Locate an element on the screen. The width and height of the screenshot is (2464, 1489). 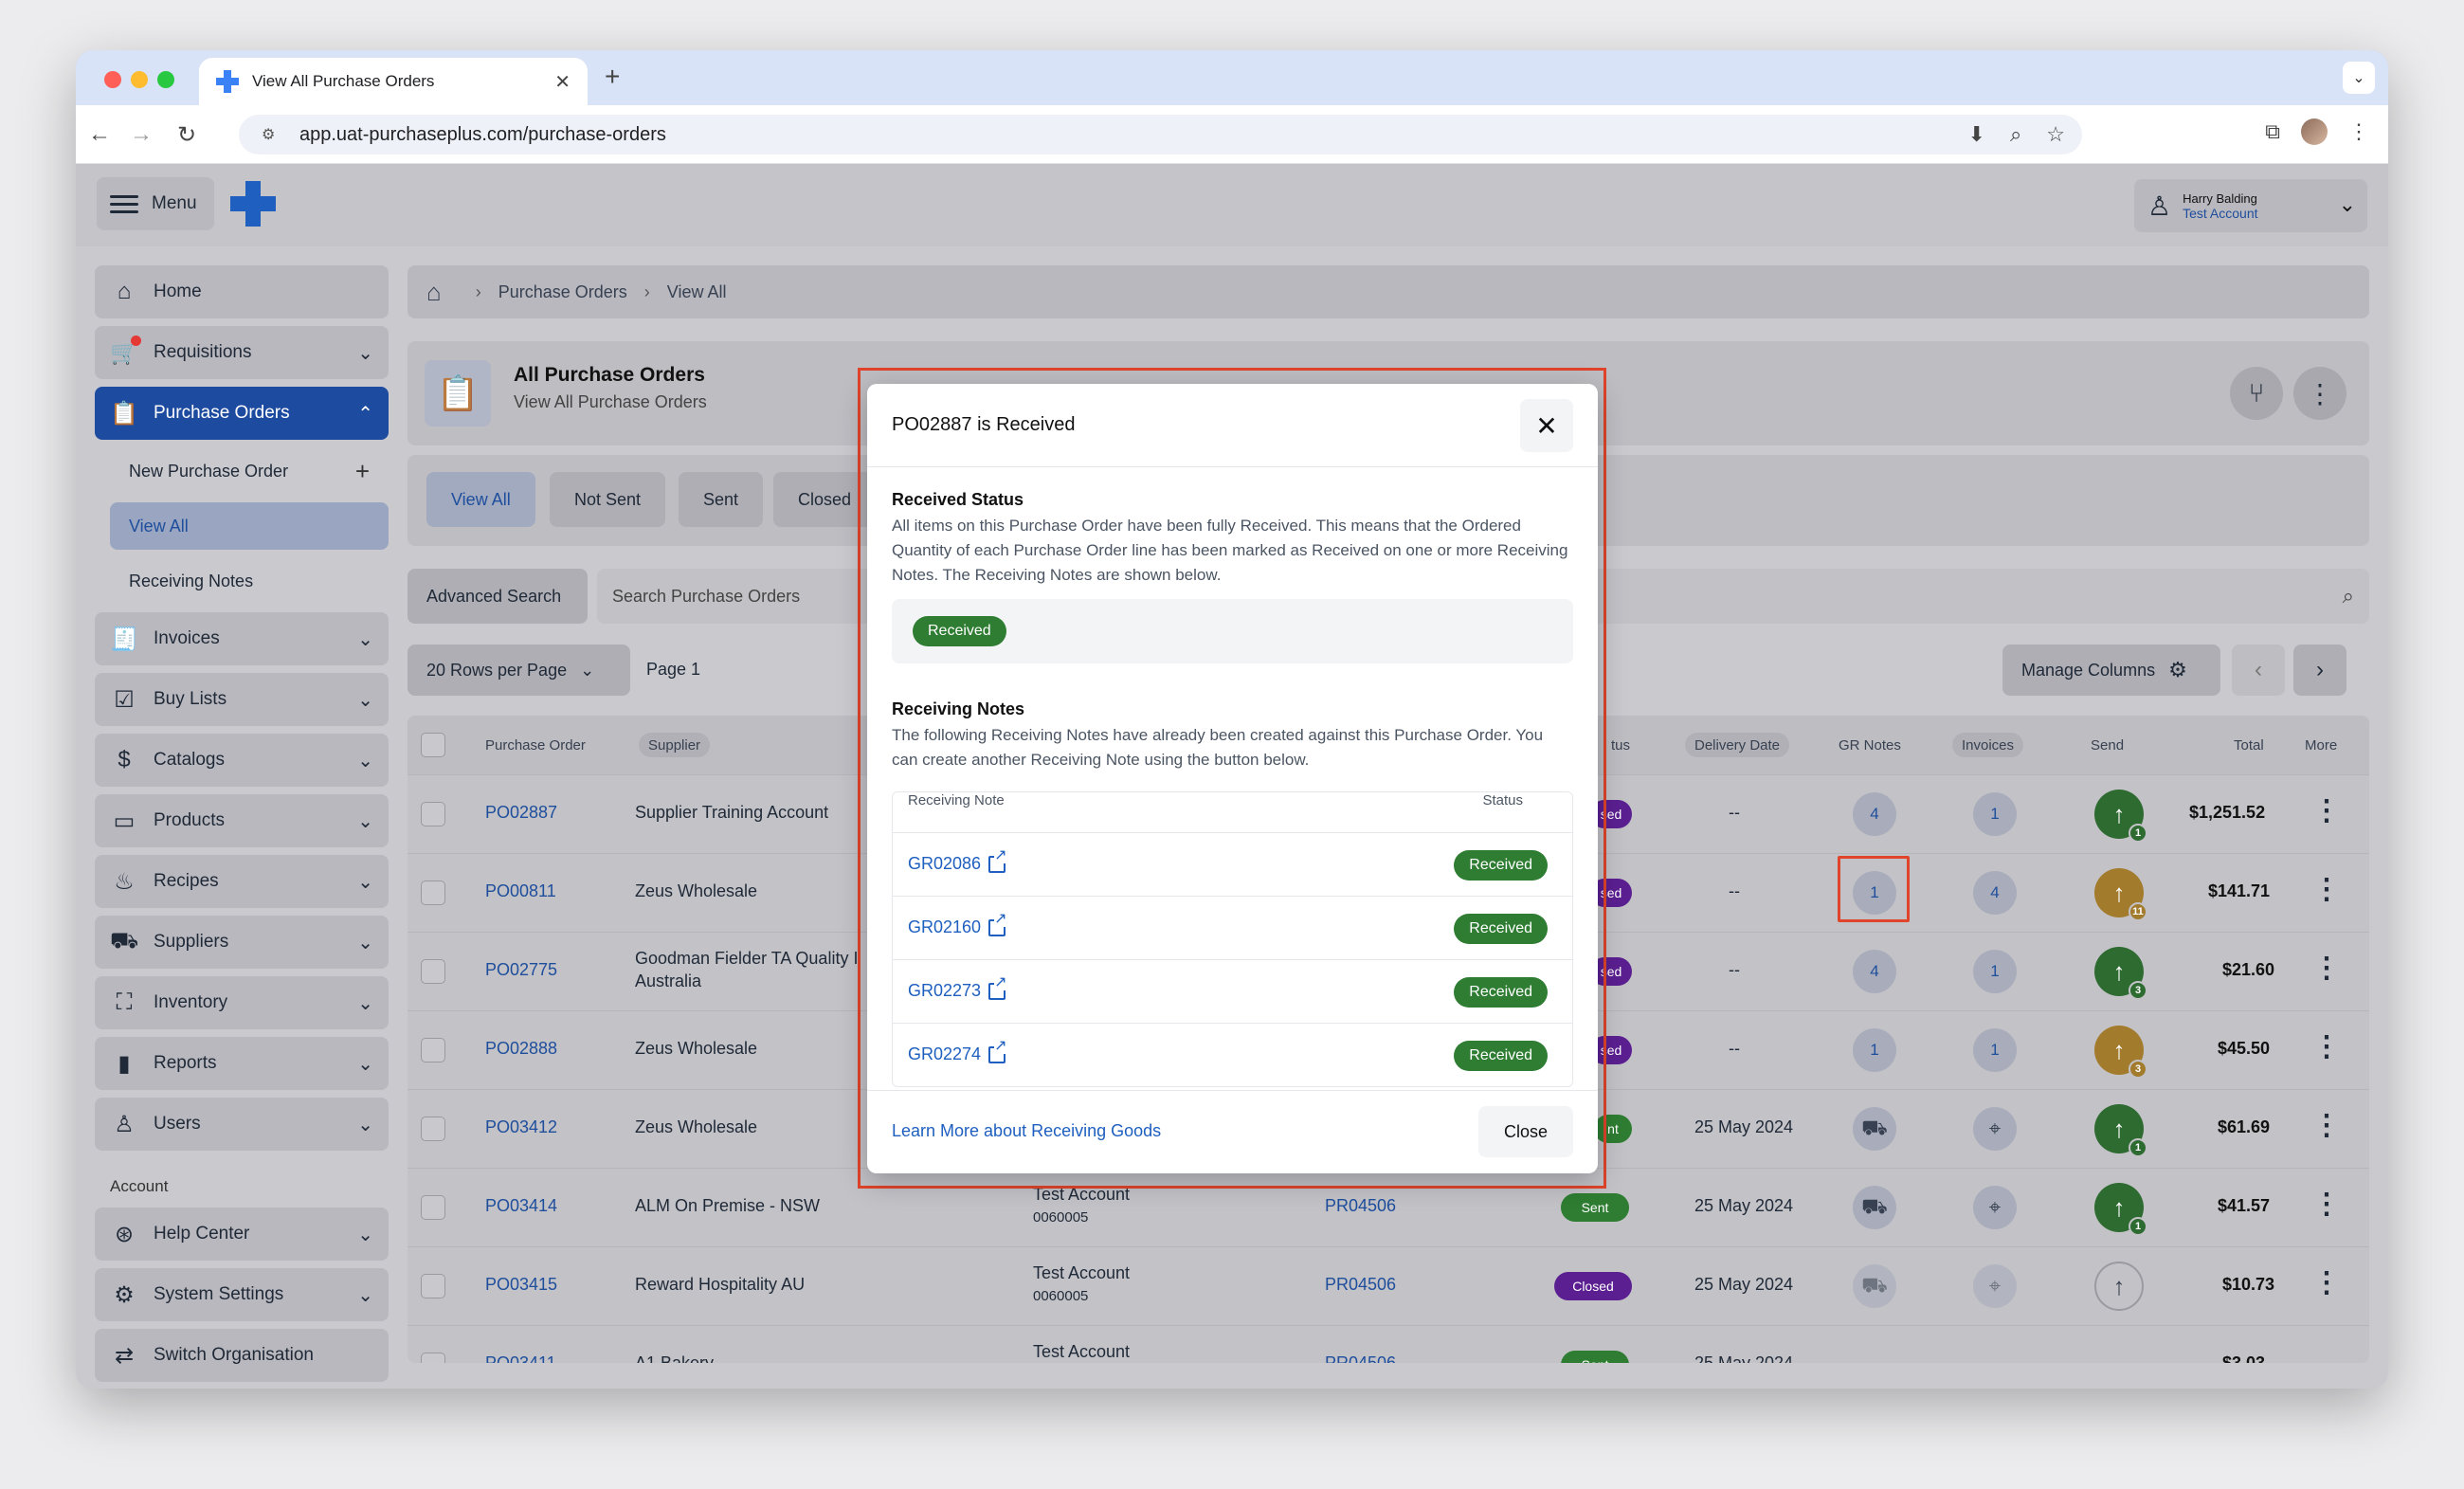
po-link: PO03414 is located at coordinates (521, 1206).